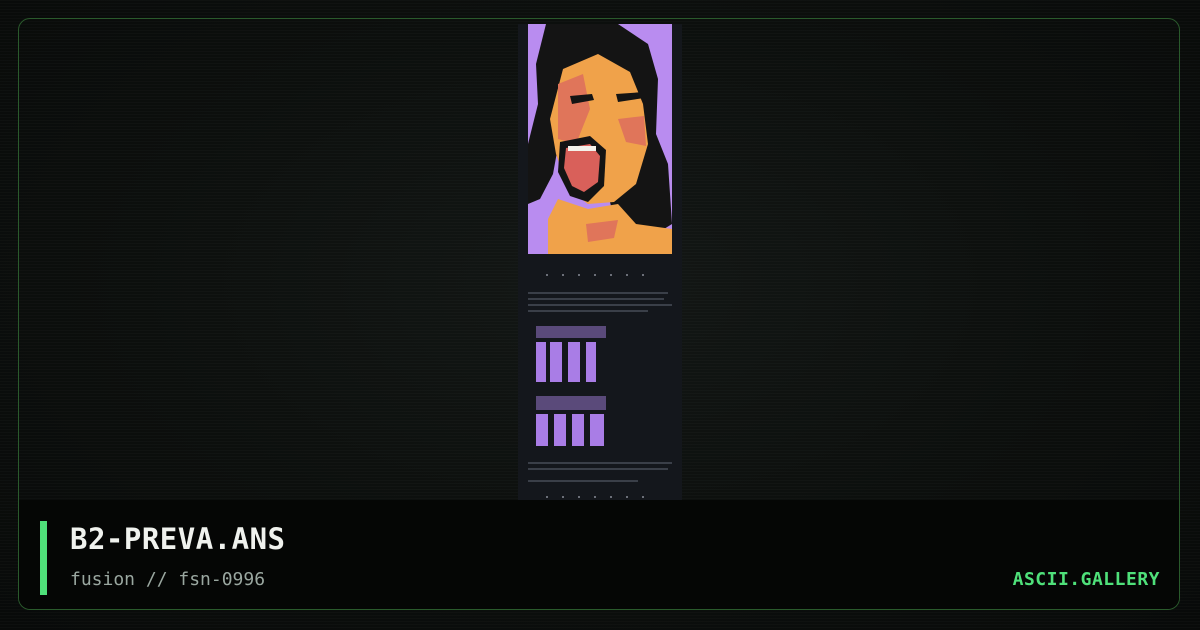 Image resolution: width=1200 pixels, height=630 pixels. What do you see at coordinates (168, 579) in the screenshot?
I see `artwork-subtitle: fusion // fsn-0996` at bounding box center [168, 579].